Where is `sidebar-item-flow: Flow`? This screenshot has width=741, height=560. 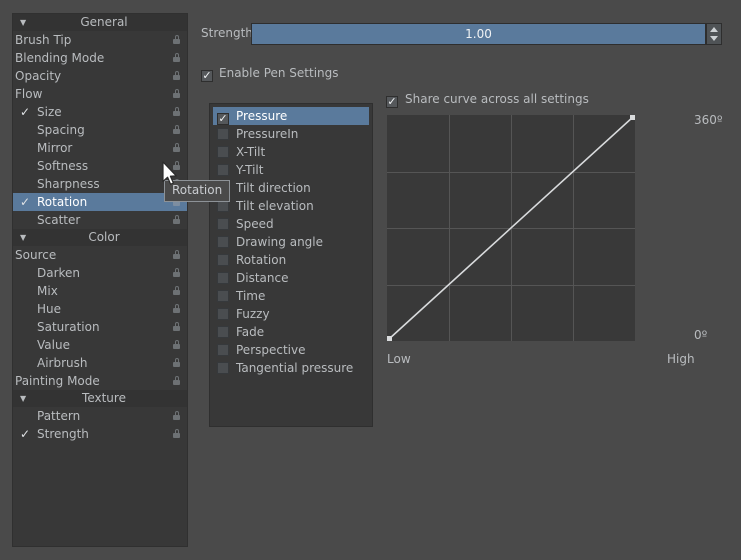
sidebar-item-flow: Flow is located at coordinates (100, 94).